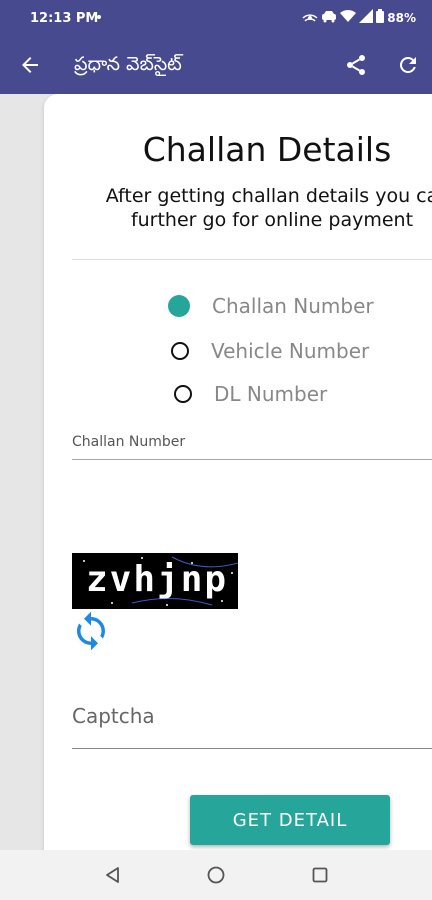 Image resolution: width=432 pixels, height=900 pixels. I want to click on subtitle-line-2: further go for online payment, so click(272, 220).